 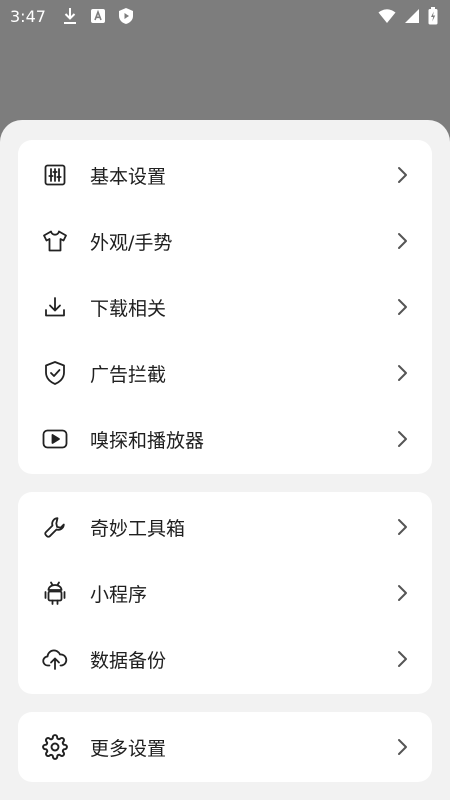 I want to click on menu-item-download: 下载相关, so click(x=225, y=307).